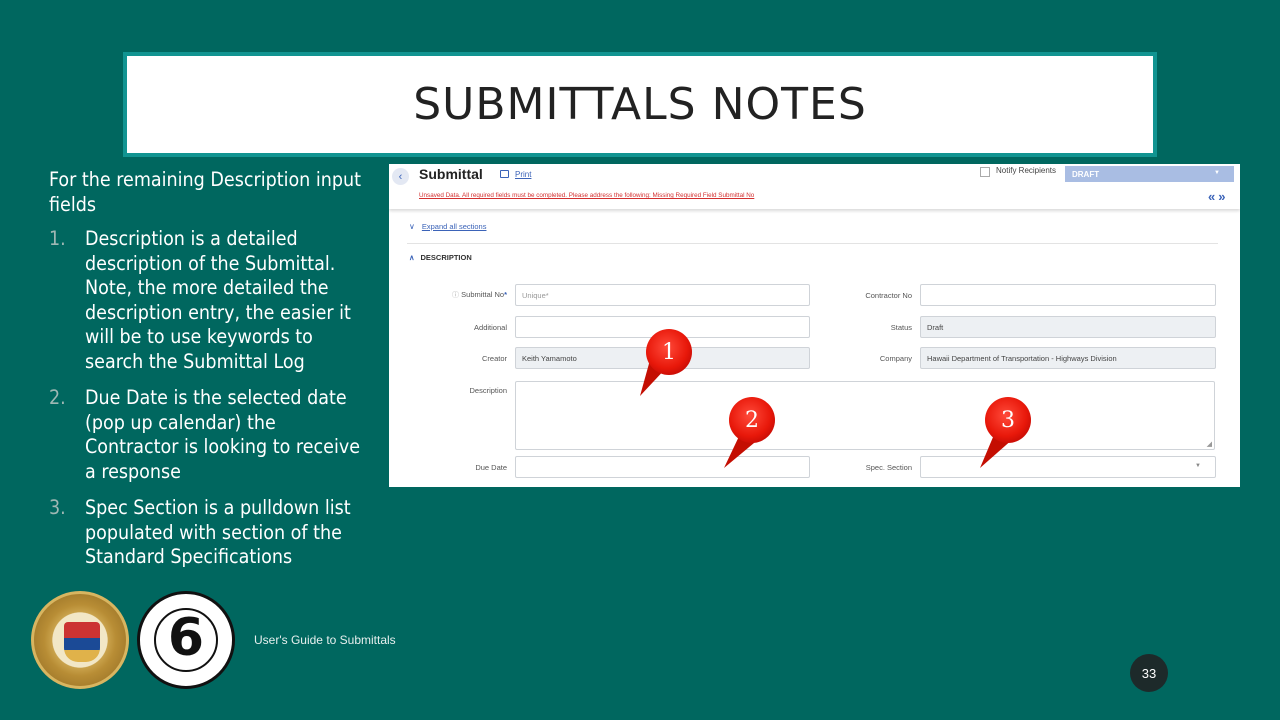 This screenshot has width=1280, height=720. What do you see at coordinates (325, 640) in the screenshot?
I see `footer-text: User's Guide to Submittals` at bounding box center [325, 640].